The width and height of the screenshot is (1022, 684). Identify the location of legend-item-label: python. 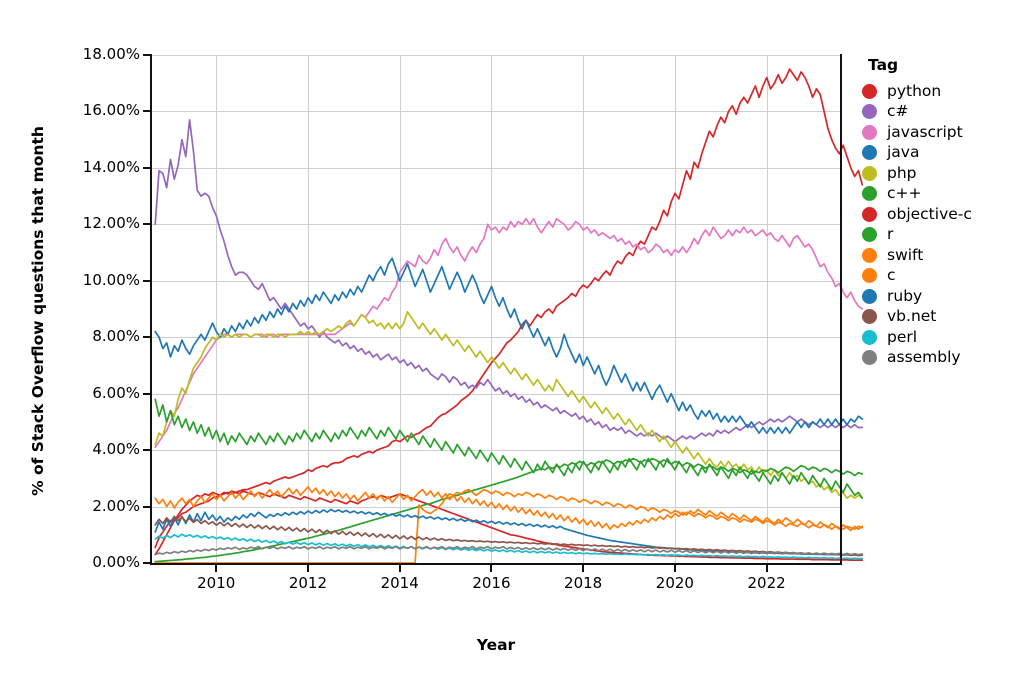
(914, 90).